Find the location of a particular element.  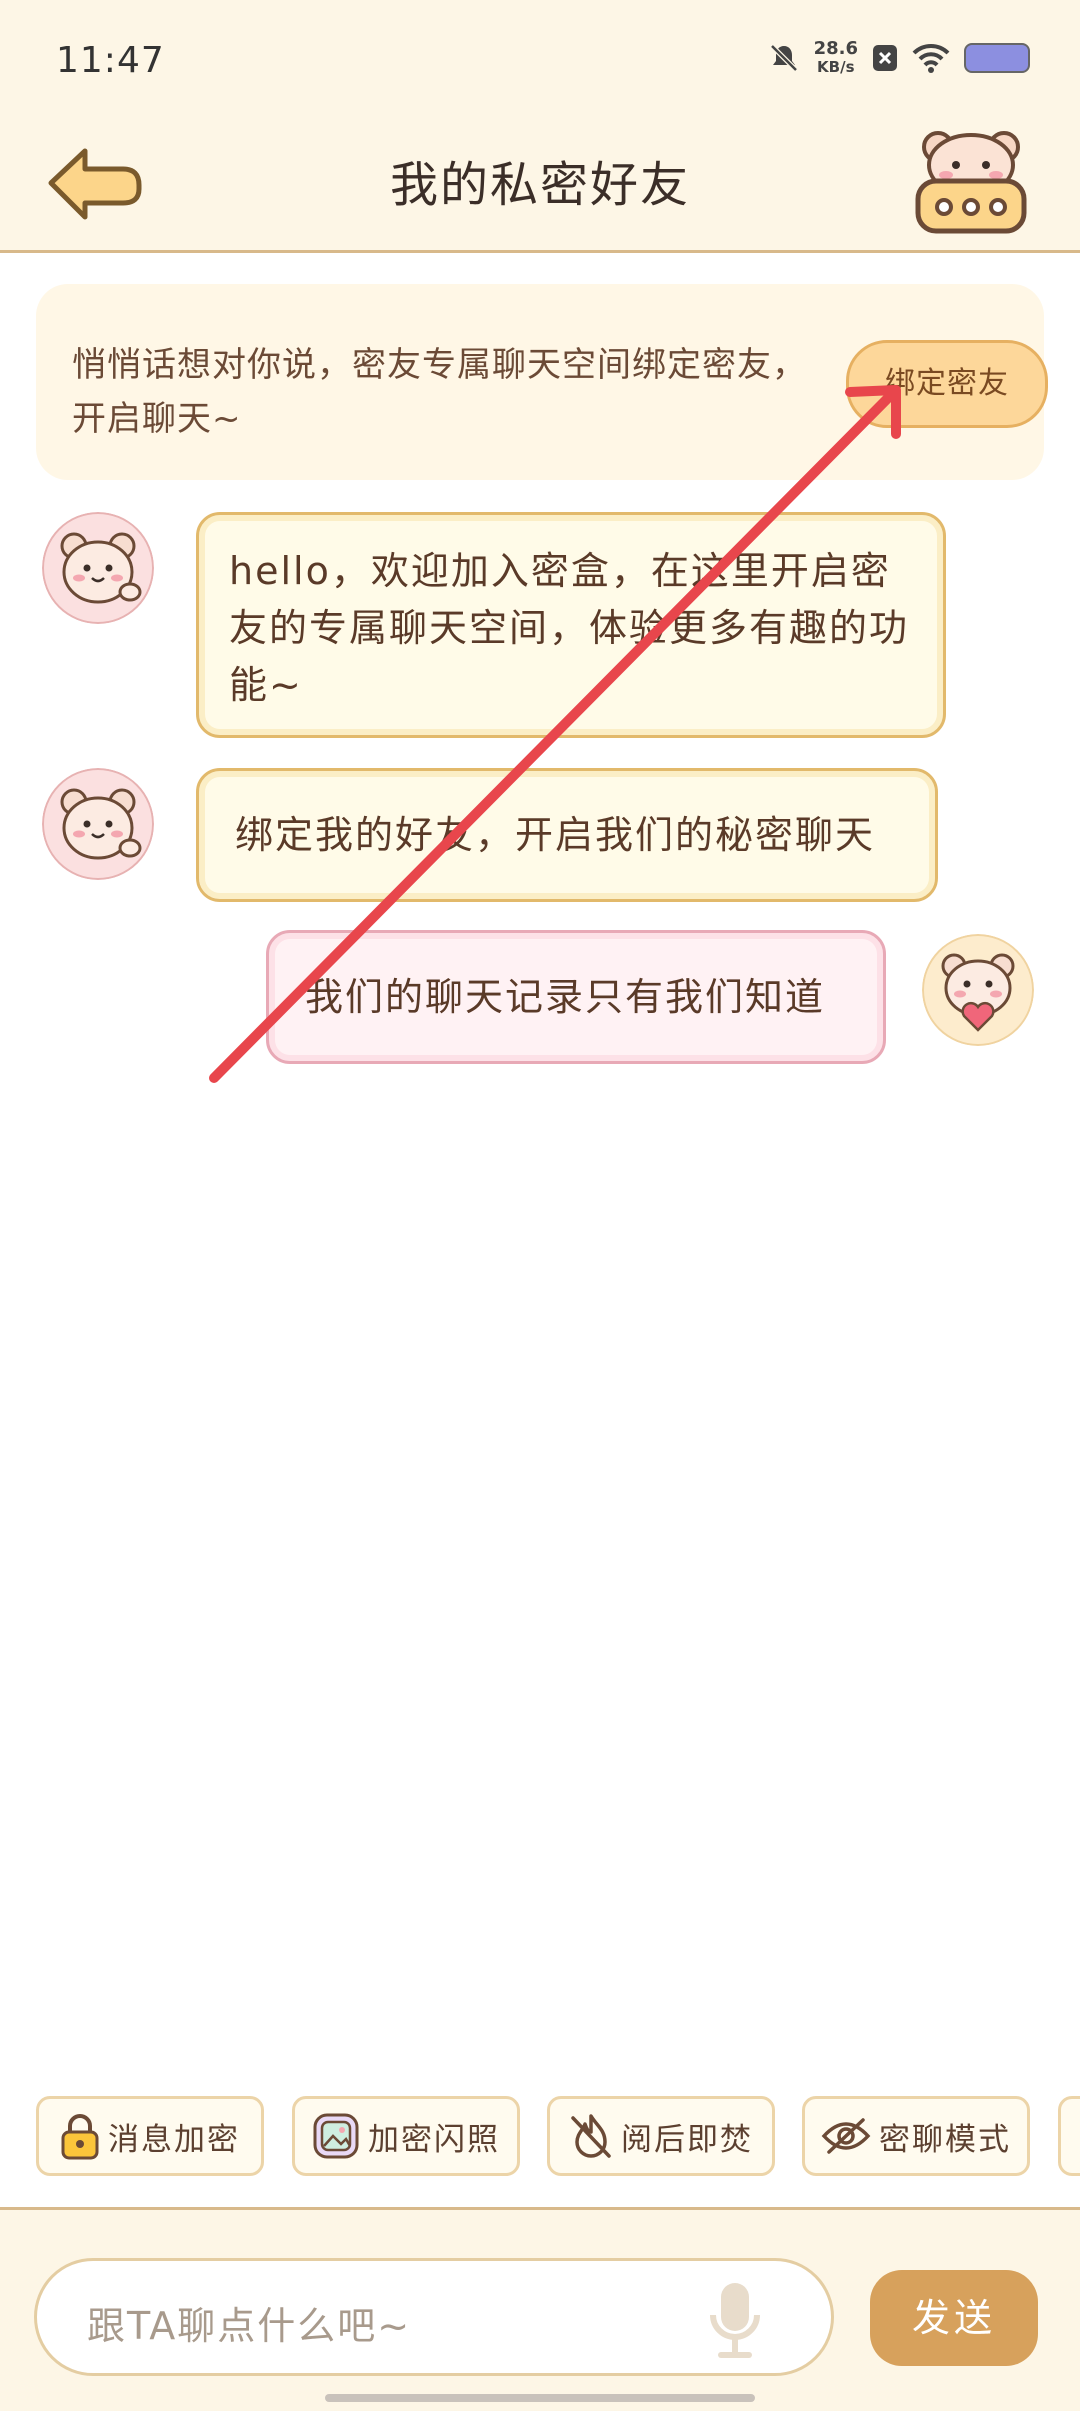

bind-notice-card: 悄悄话想对你说，密友专属聊天空间绑定密友，开启聊天~ 绑定密友 is located at coordinates (542, 382).